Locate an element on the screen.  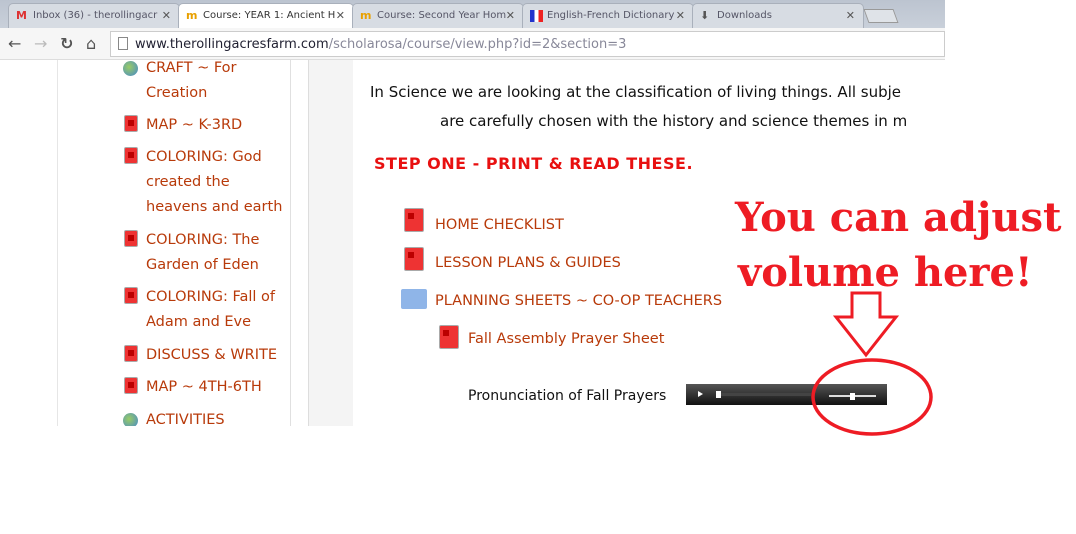
content-margin is located at coordinates (331, 243).